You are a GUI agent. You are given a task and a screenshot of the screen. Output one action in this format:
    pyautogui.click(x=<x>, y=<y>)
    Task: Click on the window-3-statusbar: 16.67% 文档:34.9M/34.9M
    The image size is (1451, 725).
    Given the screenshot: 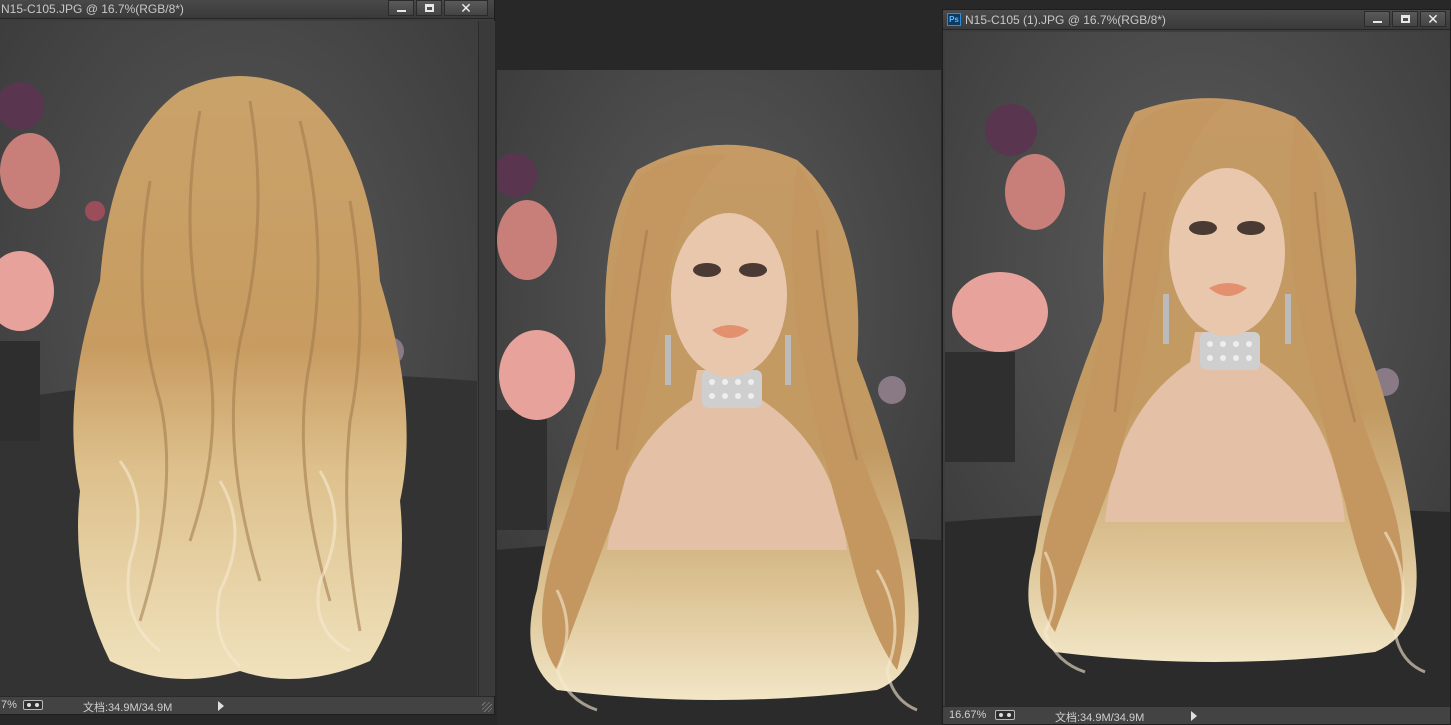 What is the action you would take?
    pyautogui.click(x=1196, y=715)
    